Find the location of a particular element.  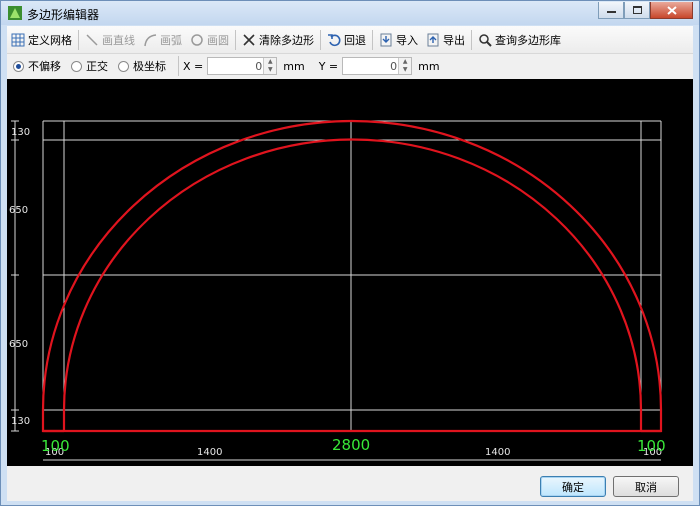

grid-icon is located at coordinates (18, 39).